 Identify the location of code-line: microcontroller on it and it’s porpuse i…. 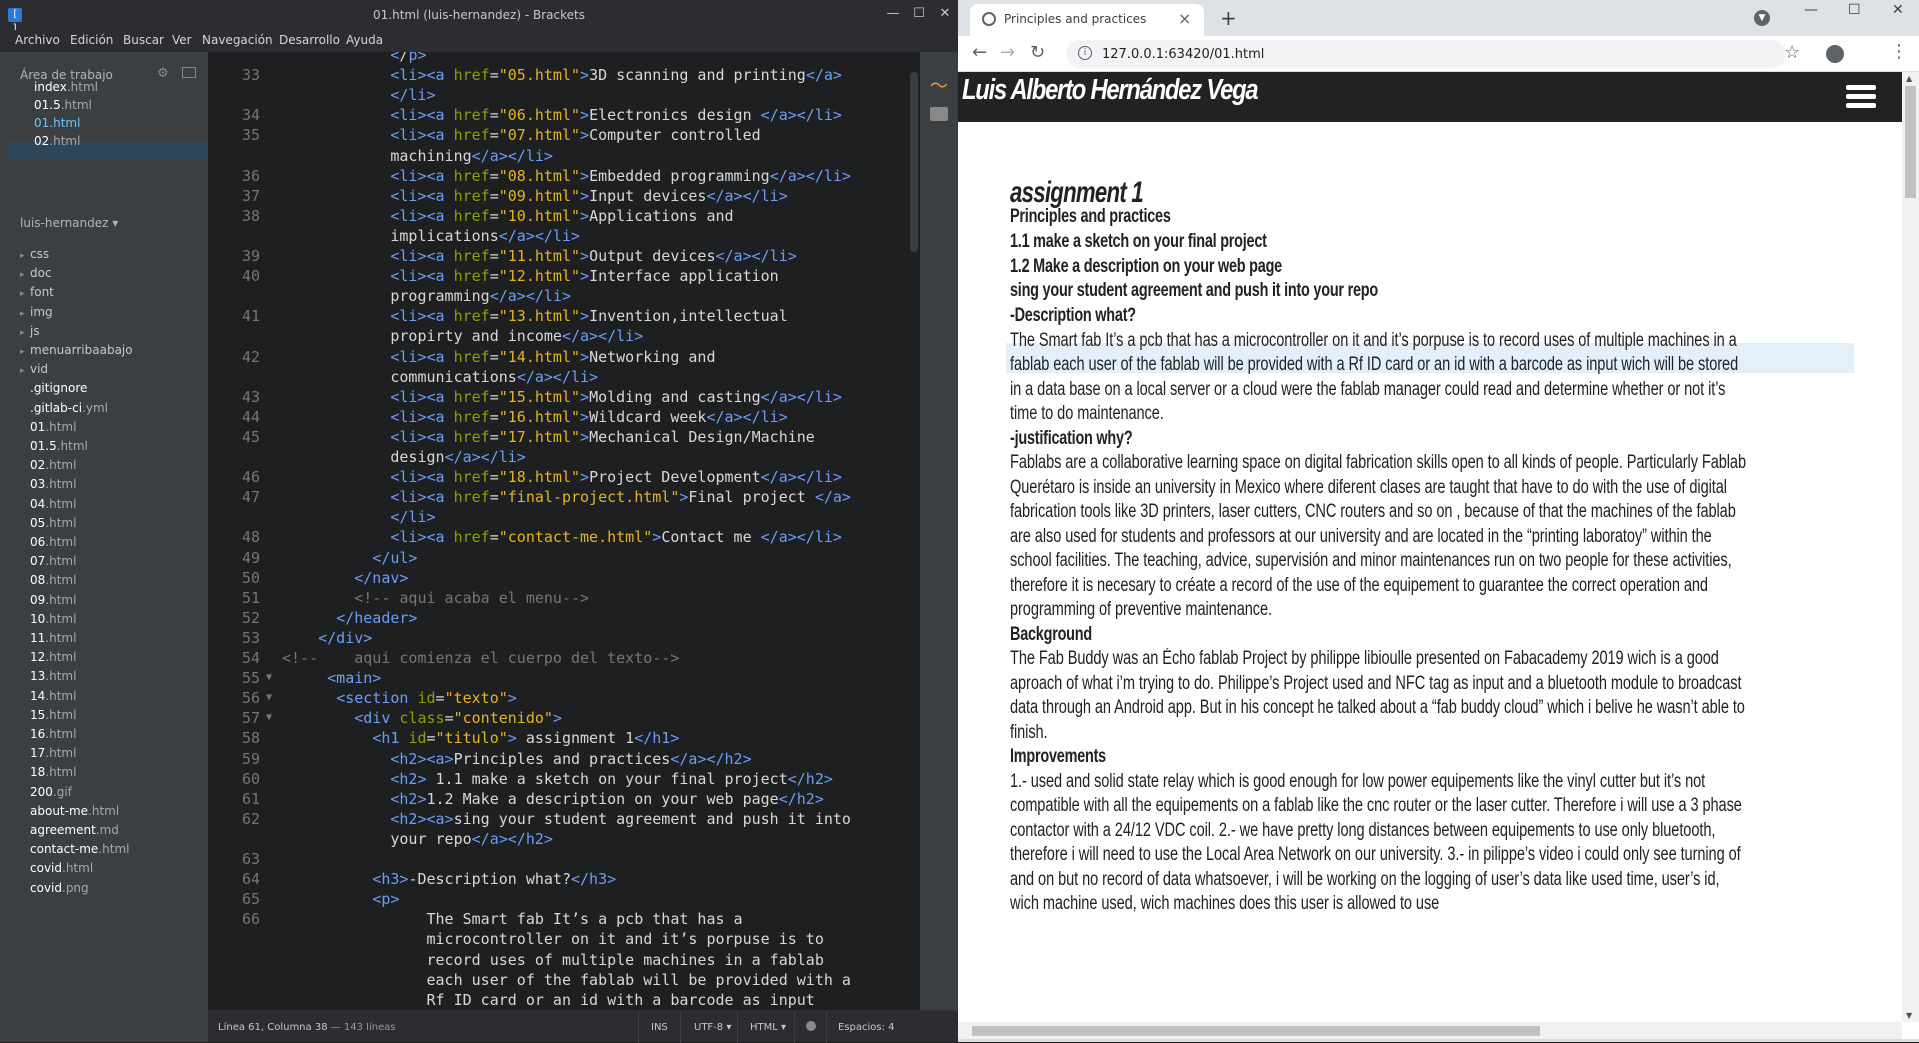
(558, 939).